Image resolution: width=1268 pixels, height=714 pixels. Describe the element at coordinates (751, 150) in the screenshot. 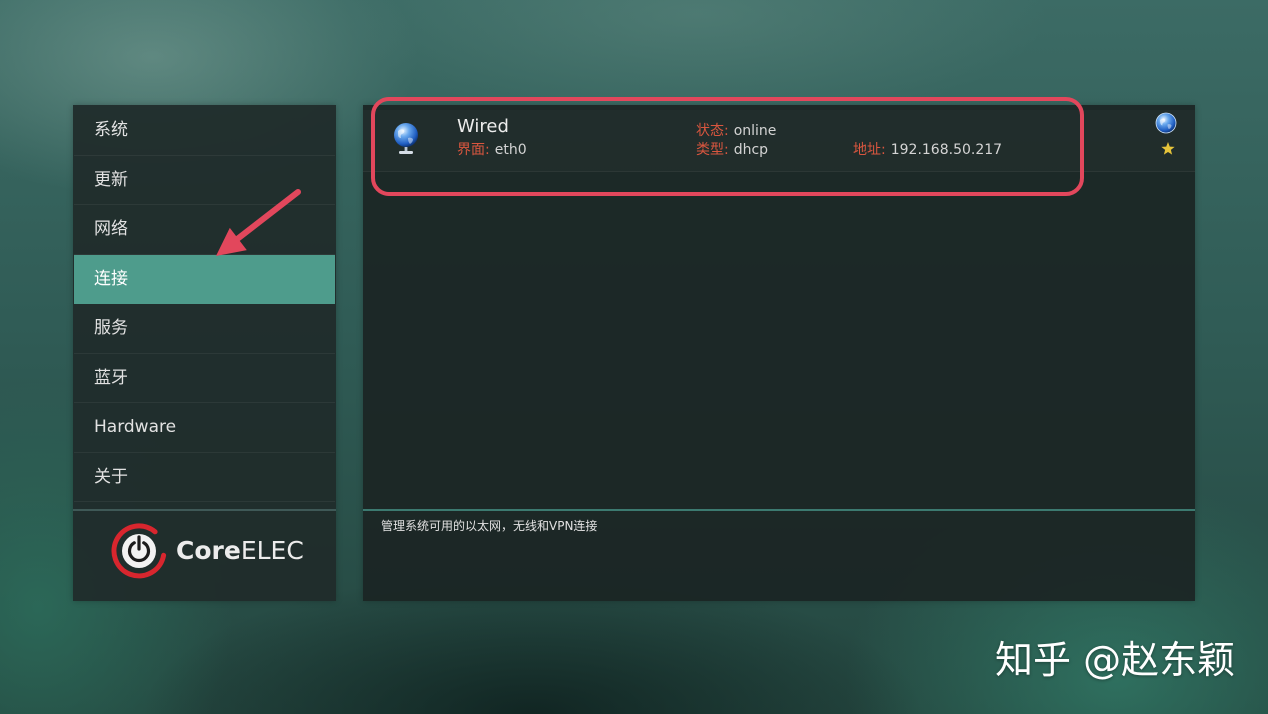

I see `type-value: dhcp` at that location.